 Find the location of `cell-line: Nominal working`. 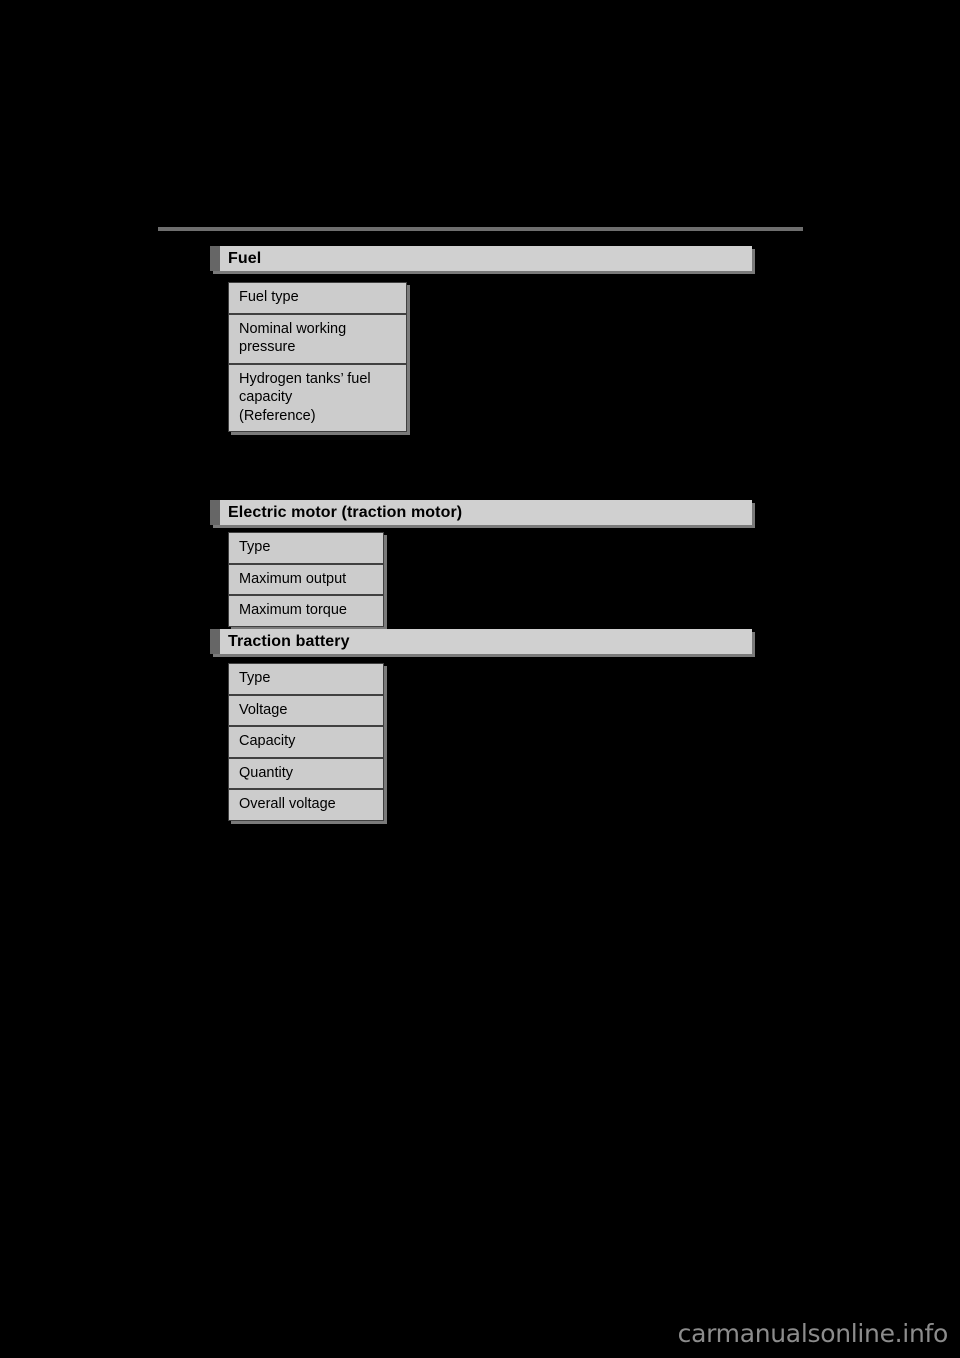

cell-line: Nominal working is located at coordinates (293, 328).